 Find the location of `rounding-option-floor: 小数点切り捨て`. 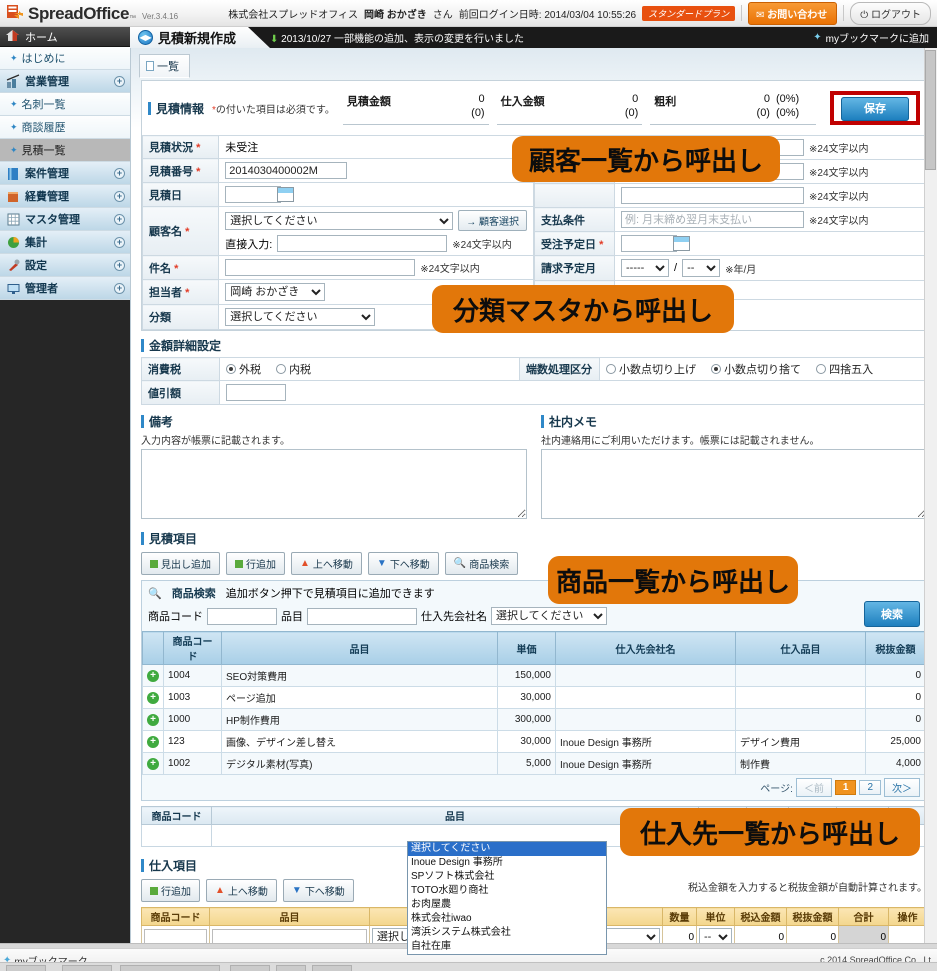

rounding-option-floor: 小数点切り捨て is located at coordinates (756, 369).